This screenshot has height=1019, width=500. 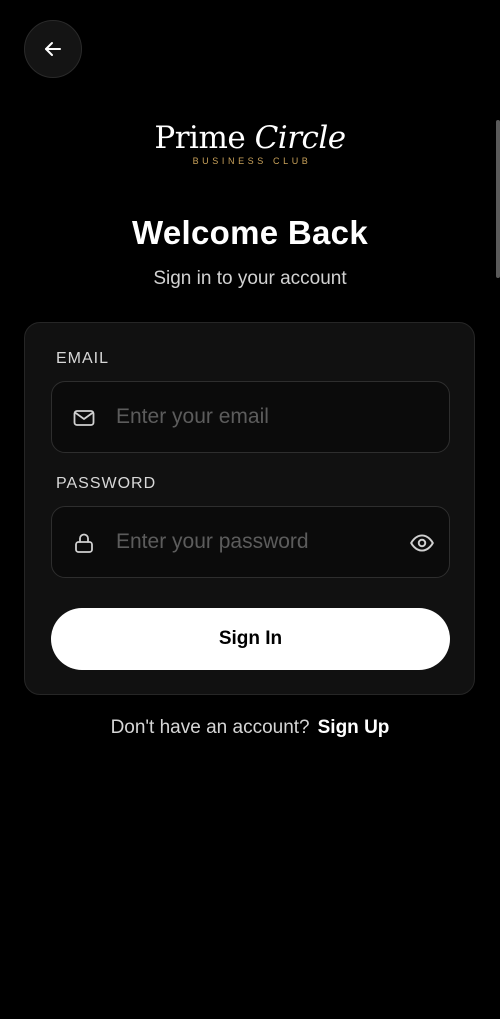 I want to click on logo-word-circle: Circle, so click(x=300, y=138).